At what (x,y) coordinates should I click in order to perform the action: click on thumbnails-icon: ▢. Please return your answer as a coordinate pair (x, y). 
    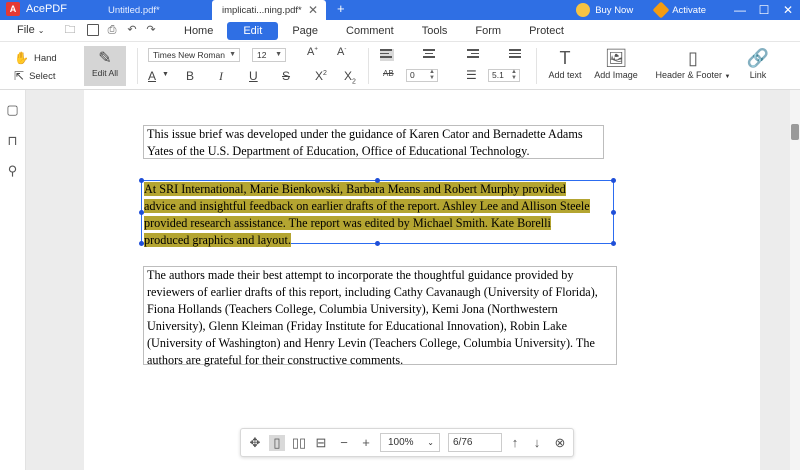
    Looking at the image, I should click on (12, 109).